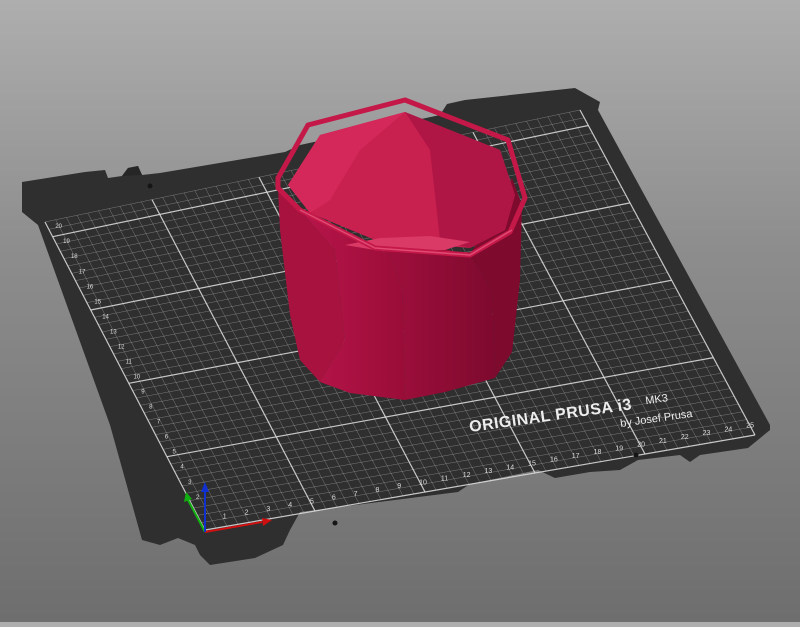 The height and width of the screenshot is (627, 800). Describe the element at coordinates (132, 171) in the screenshot. I see `bed-rear-notch` at that location.